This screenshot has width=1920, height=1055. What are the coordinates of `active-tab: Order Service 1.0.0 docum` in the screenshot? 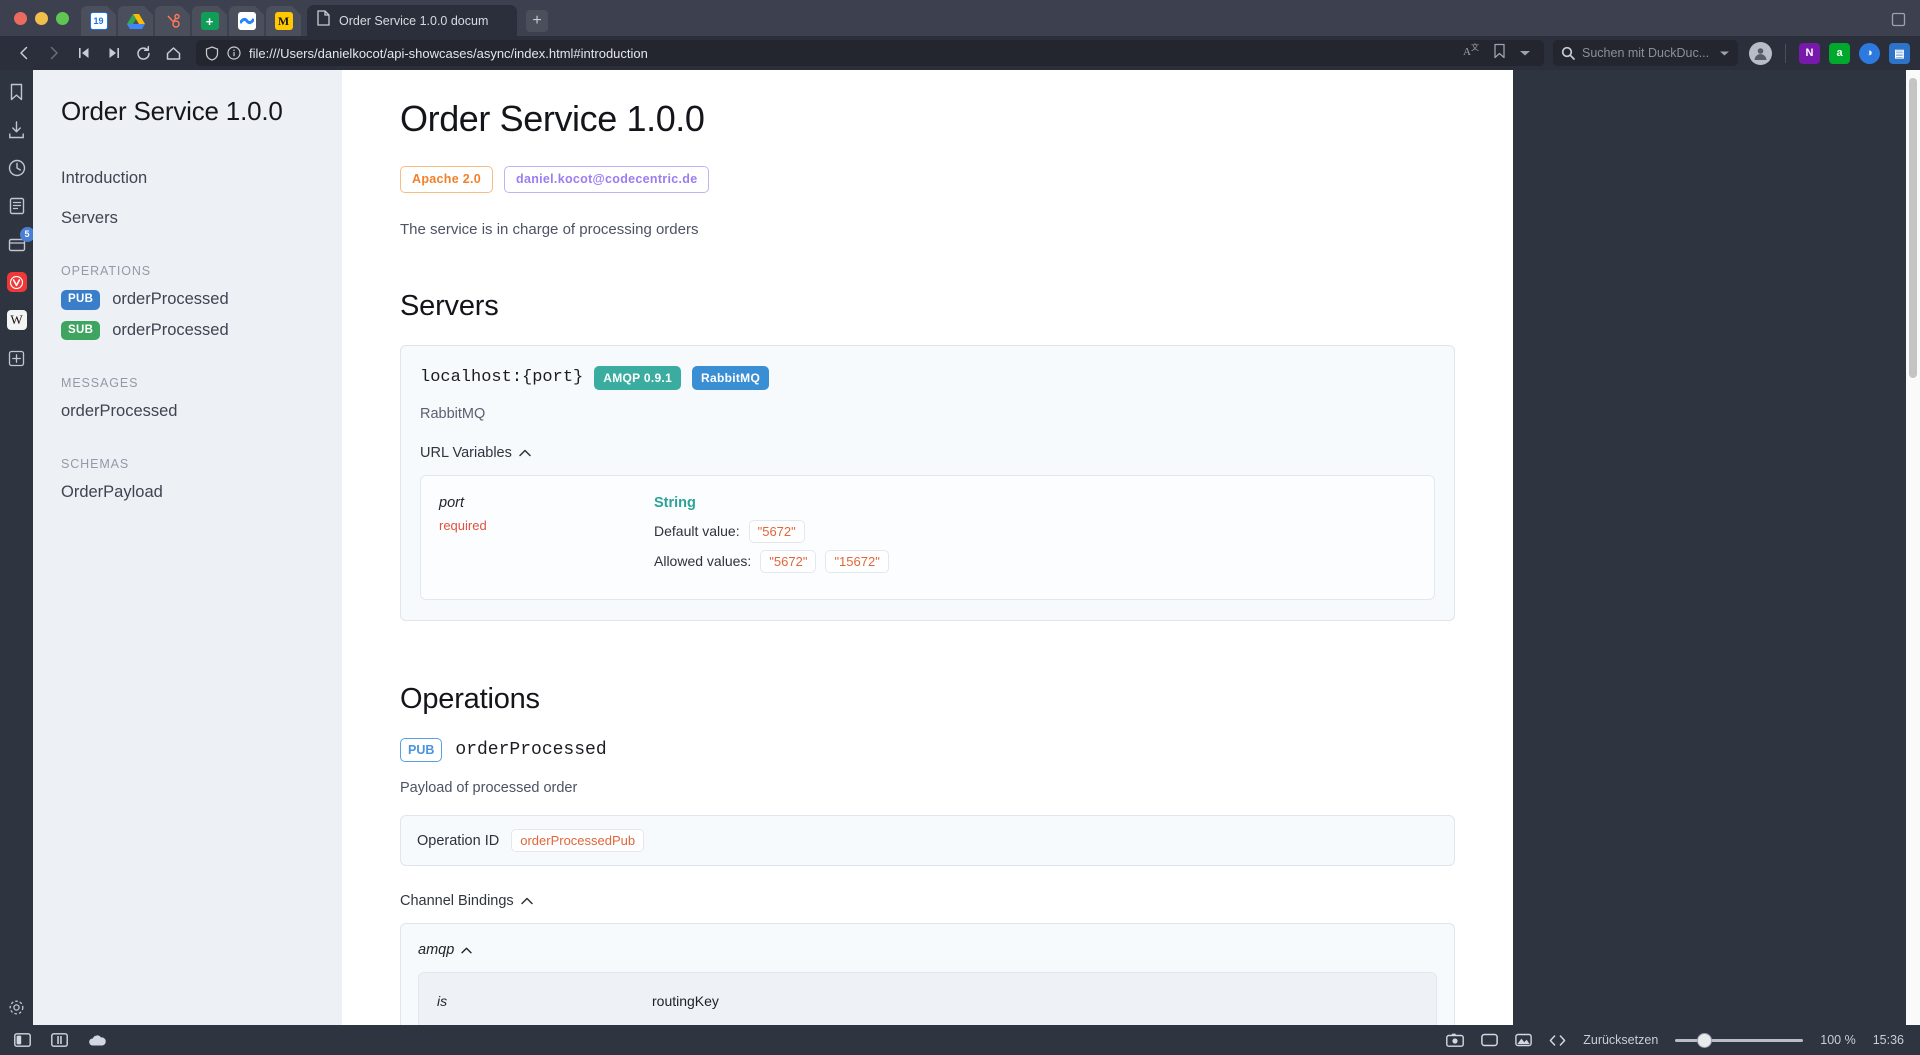 It's located at (412, 20).